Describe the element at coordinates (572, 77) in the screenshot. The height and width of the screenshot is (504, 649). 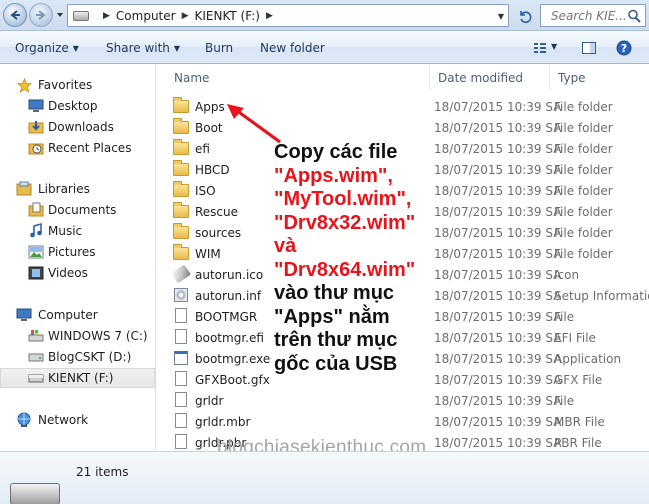
I see `column-header-label: Type` at that location.